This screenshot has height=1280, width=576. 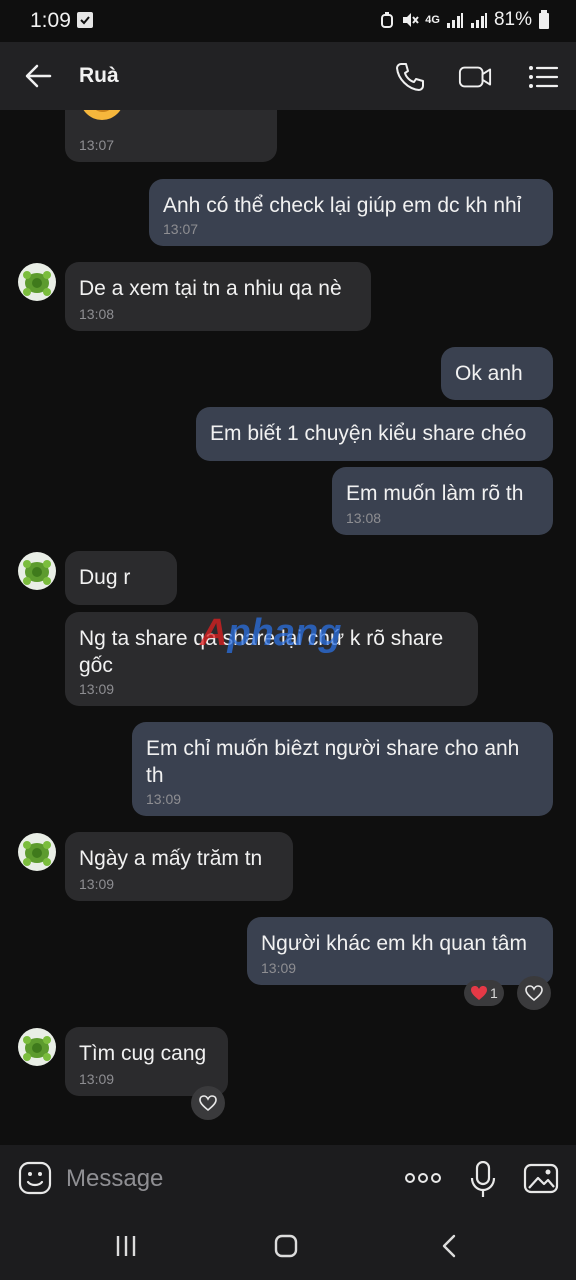 I want to click on emoji-icon, so click(x=35, y=1178).